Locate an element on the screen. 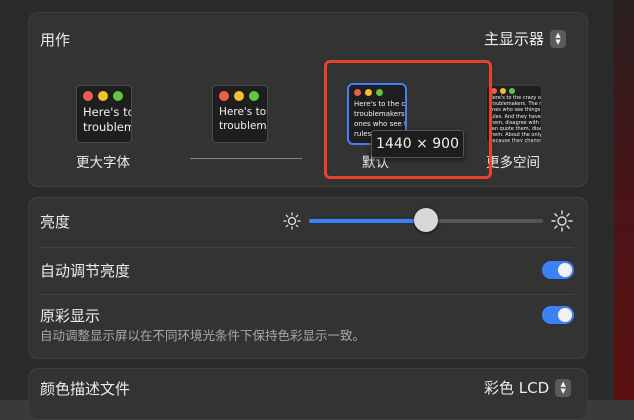 This screenshot has width=634, height=420. usage-select-value: 主显示器 is located at coordinates (514, 39).